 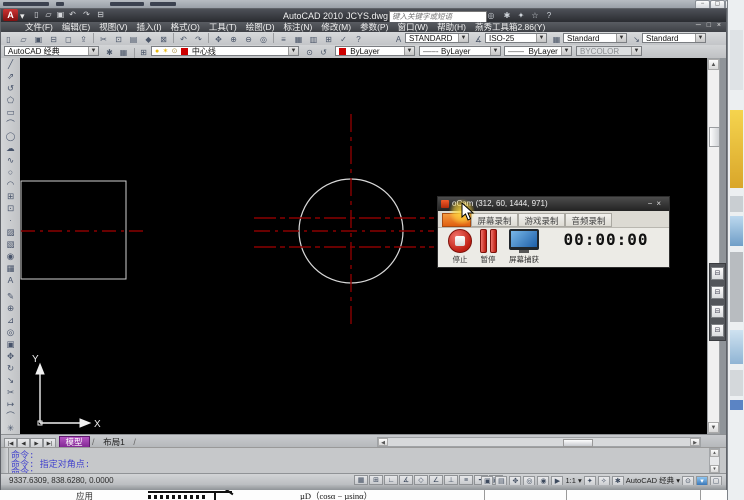 What do you see at coordinates (713, 64) in the screenshot?
I see `scroll-up-icon: ▲` at bounding box center [713, 64].